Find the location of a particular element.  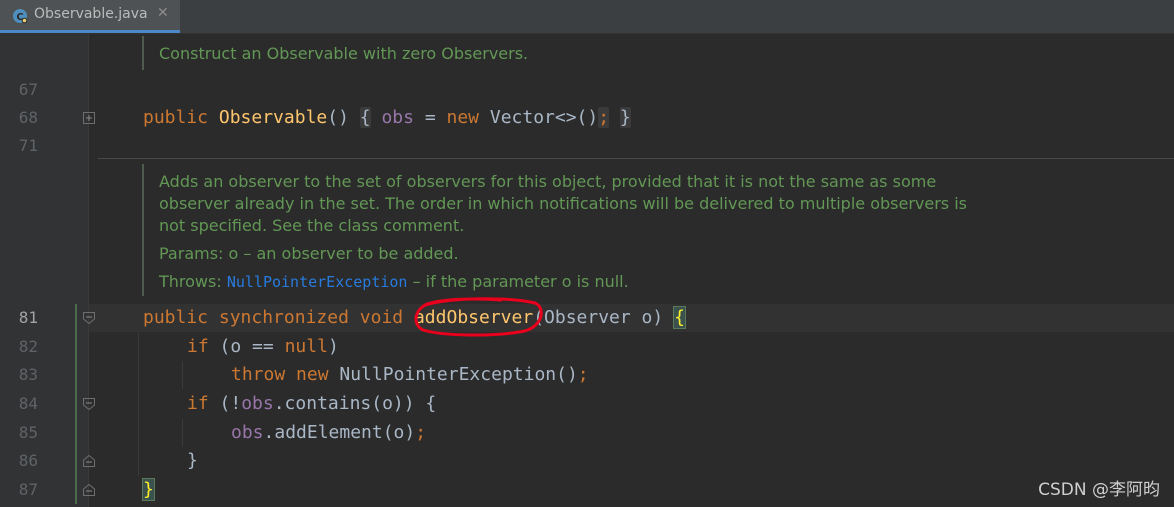

doc-params: Params: o – an observer to be added. is located at coordinates (309, 254).